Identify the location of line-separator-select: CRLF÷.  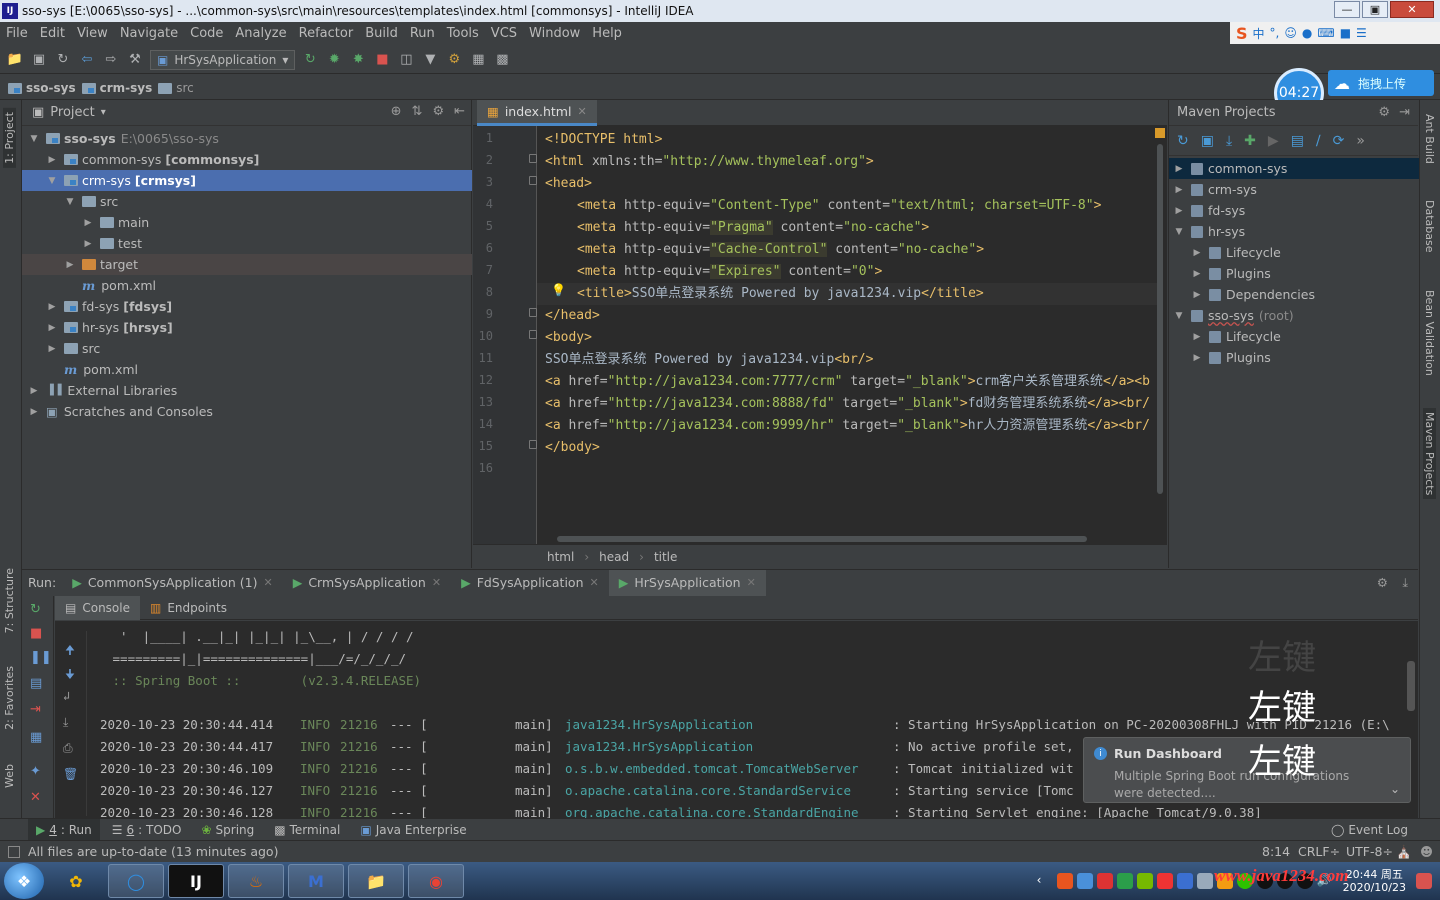
(1319, 851).